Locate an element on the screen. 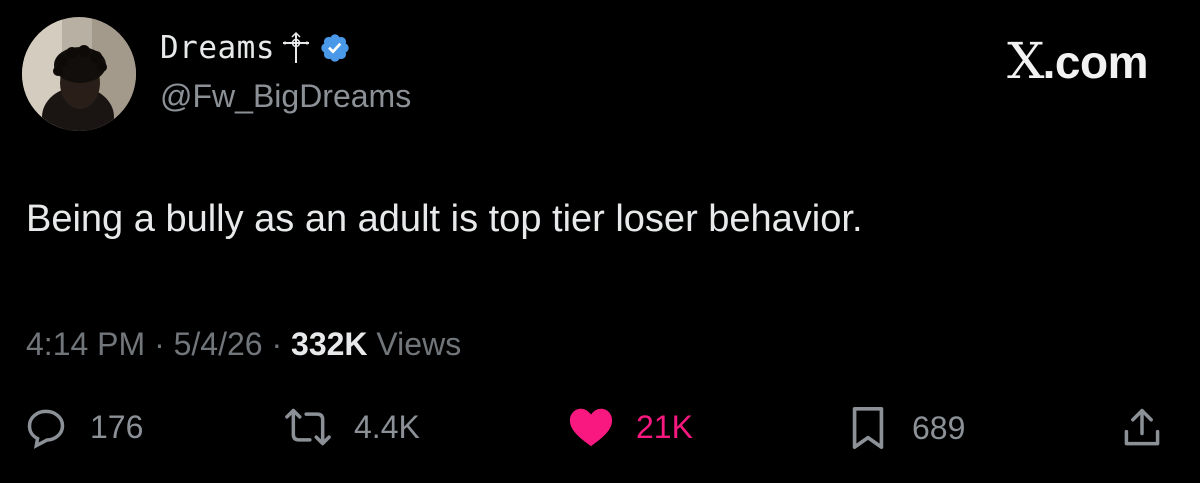 The height and width of the screenshot is (483, 1200). user-handle: @Fw_BigDreams is located at coordinates (285, 96).